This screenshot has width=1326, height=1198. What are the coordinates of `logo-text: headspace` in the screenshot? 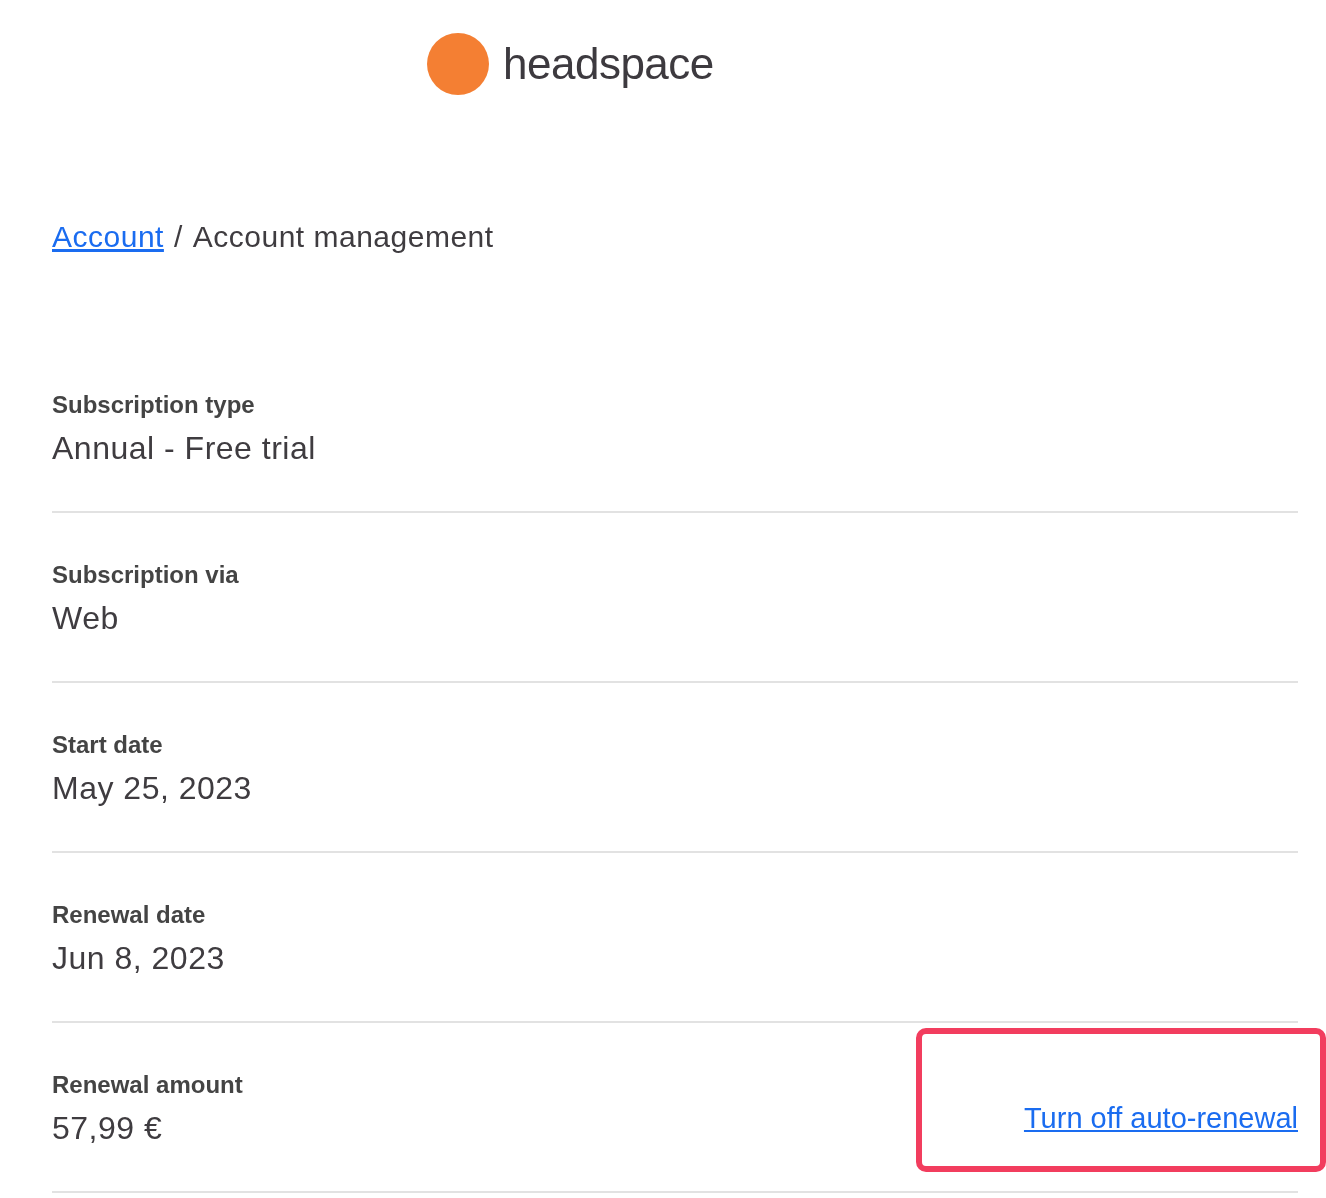 It's located at (608, 64).